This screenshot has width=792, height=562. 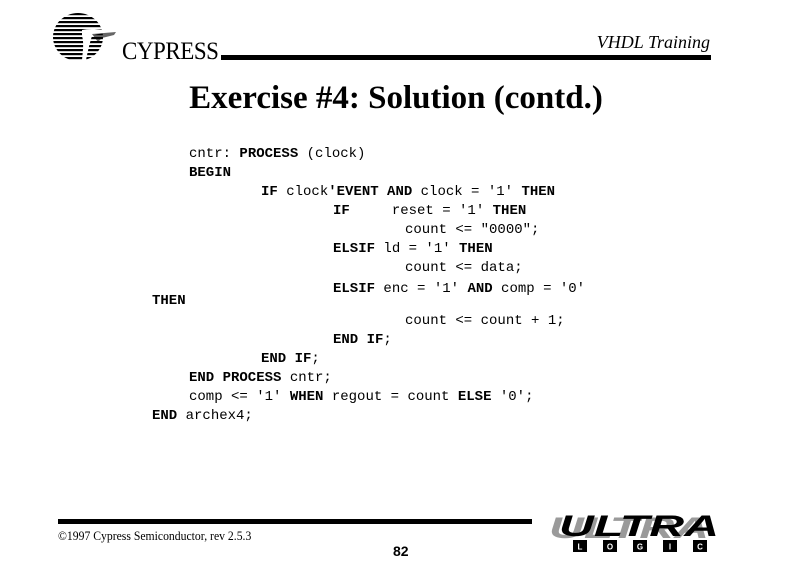 I want to click on logic-letter: C, so click(x=700, y=547).